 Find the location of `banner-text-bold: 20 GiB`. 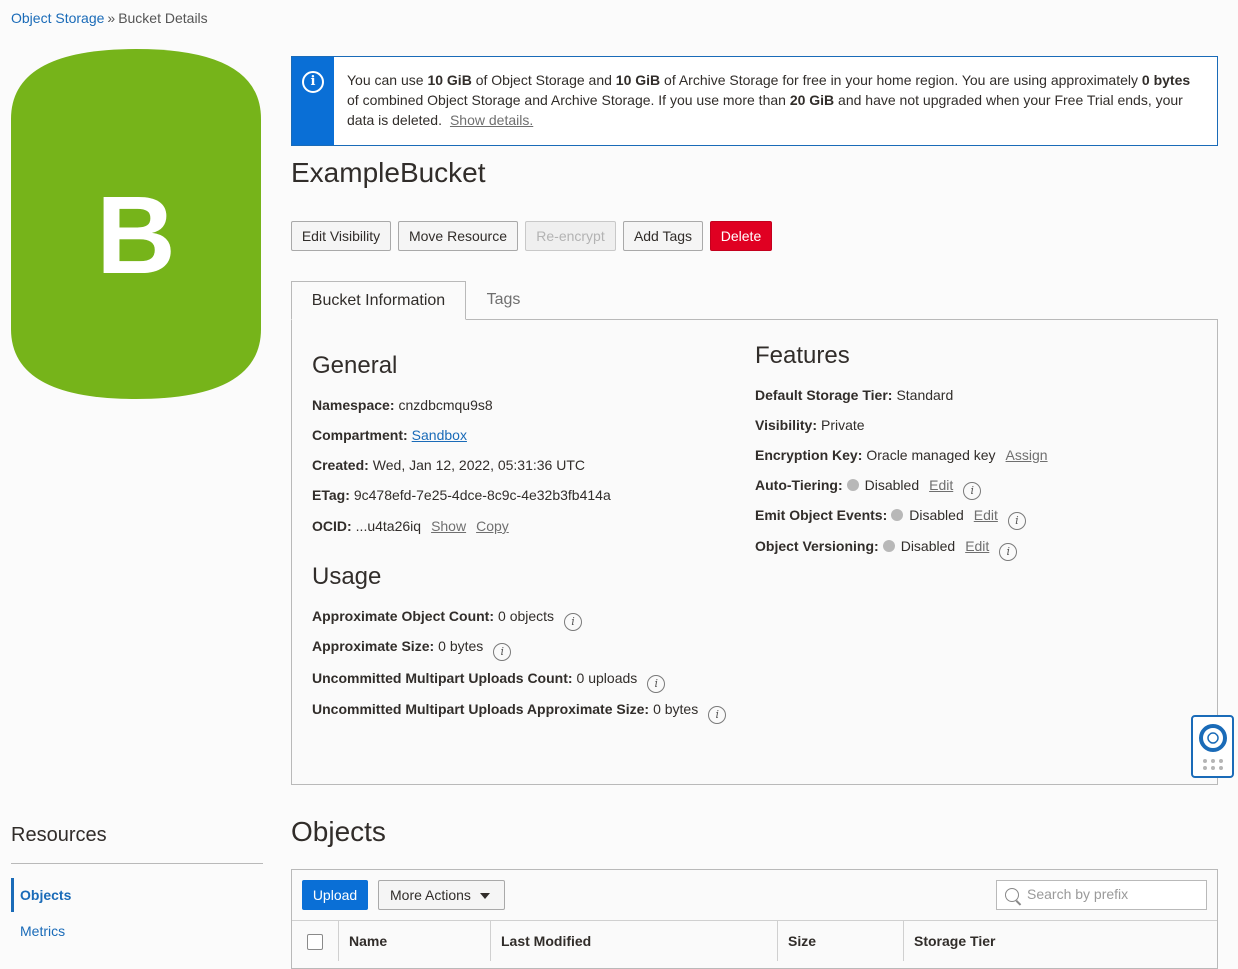

banner-text-bold: 20 GiB is located at coordinates (812, 100).